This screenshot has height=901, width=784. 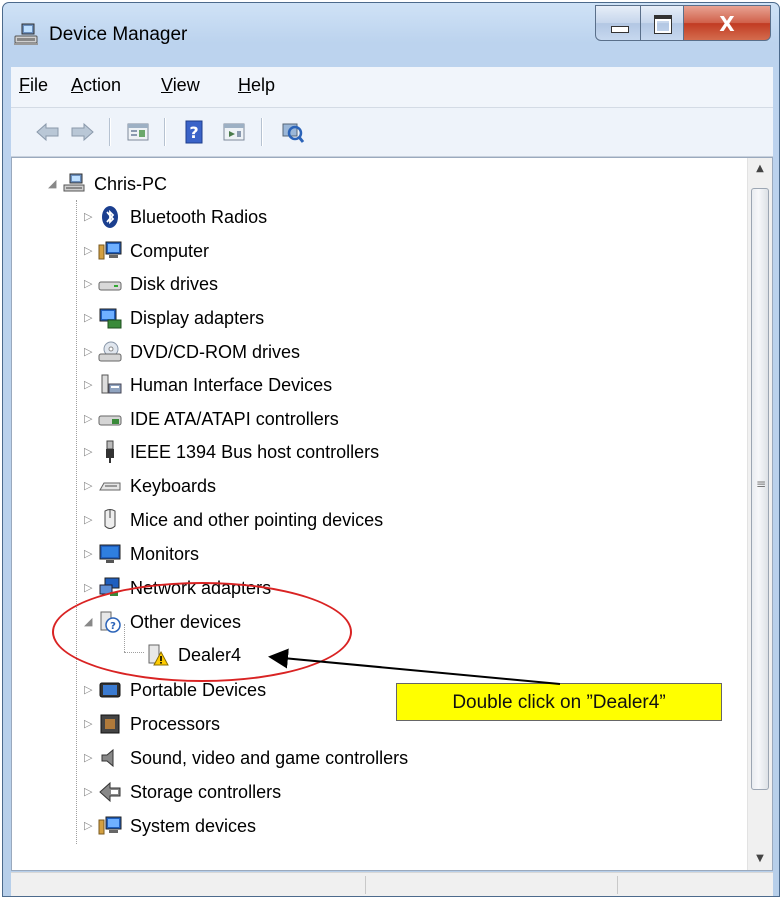 I want to click on tree-item-computer: ▷ Computer, so click(x=146, y=251).